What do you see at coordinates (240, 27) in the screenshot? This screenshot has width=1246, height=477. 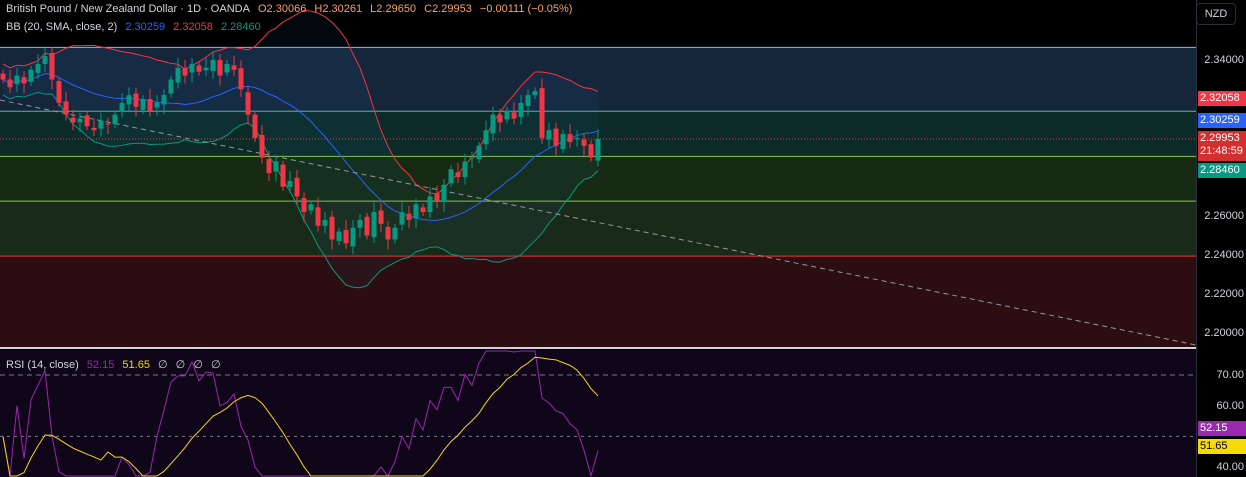 I see `bb-lower-value: 2.28460` at bounding box center [240, 27].